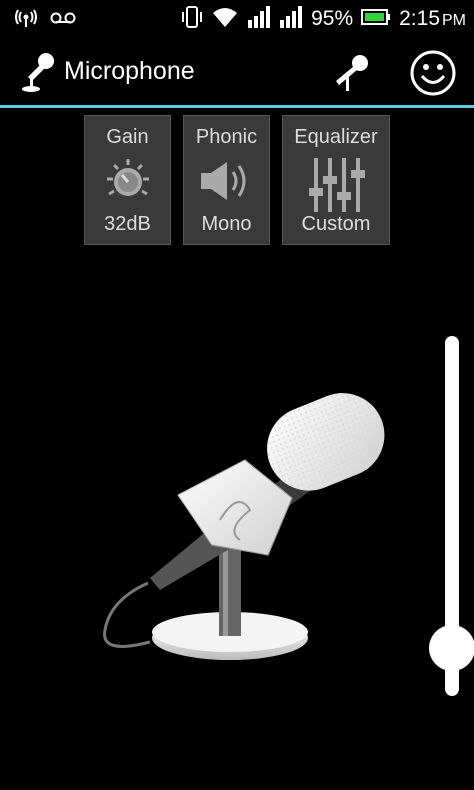 This screenshot has height=790, width=474. What do you see at coordinates (128, 184) in the screenshot?
I see `gain-knob-icon` at bounding box center [128, 184].